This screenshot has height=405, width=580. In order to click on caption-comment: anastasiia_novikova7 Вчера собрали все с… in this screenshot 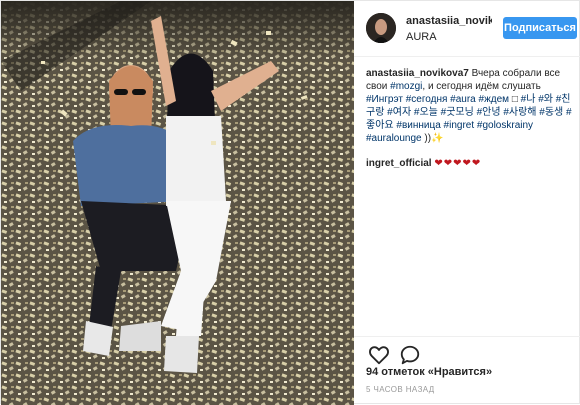, I will do `click(470, 106)`.